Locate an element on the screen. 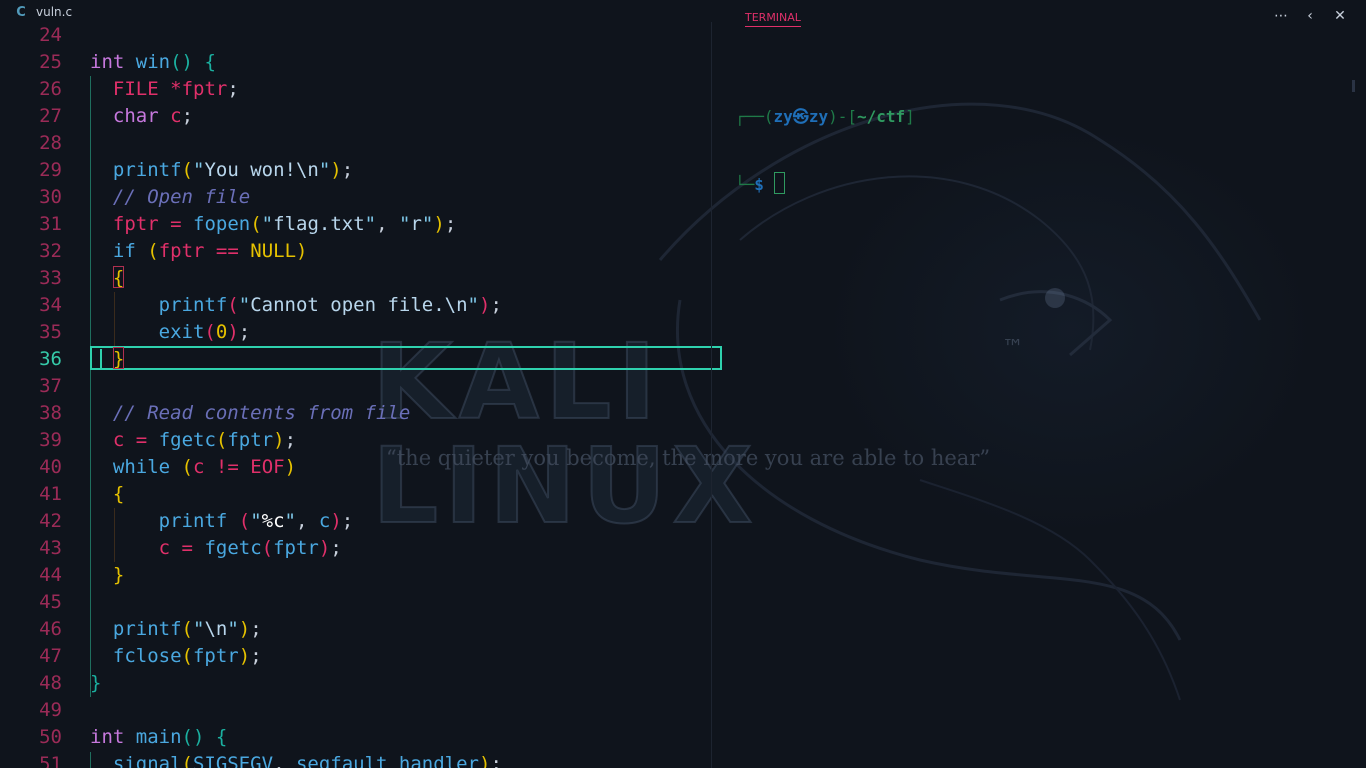  code-line: 43 c = fgetc(fptr); is located at coordinates (356, 548).